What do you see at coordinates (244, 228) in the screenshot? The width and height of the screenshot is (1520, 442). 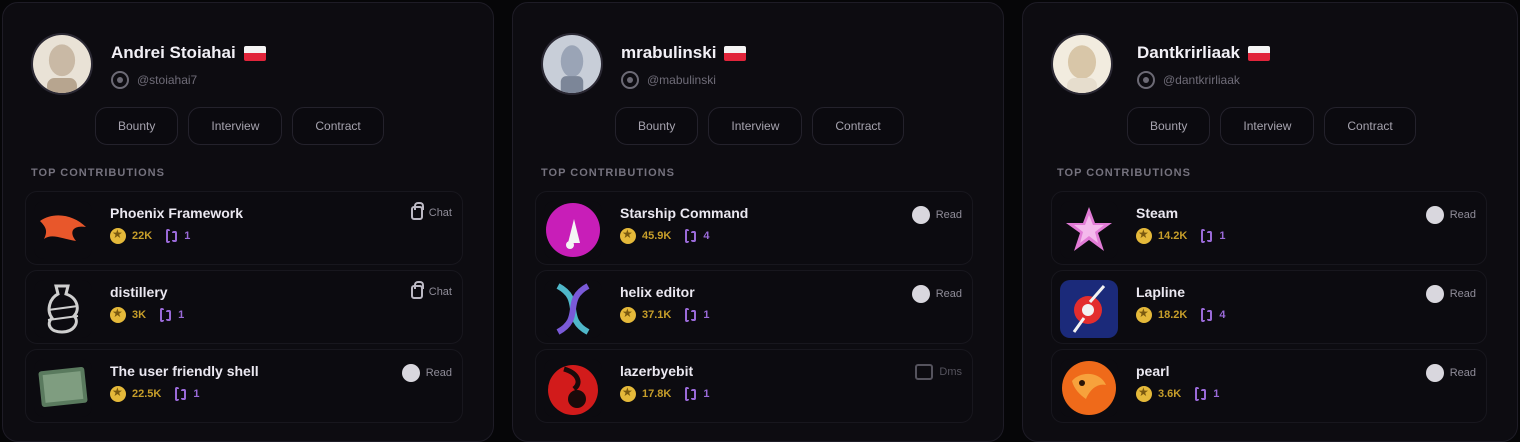 I see `repo-item: Phoenix Framework 22K 1 Chat` at bounding box center [244, 228].